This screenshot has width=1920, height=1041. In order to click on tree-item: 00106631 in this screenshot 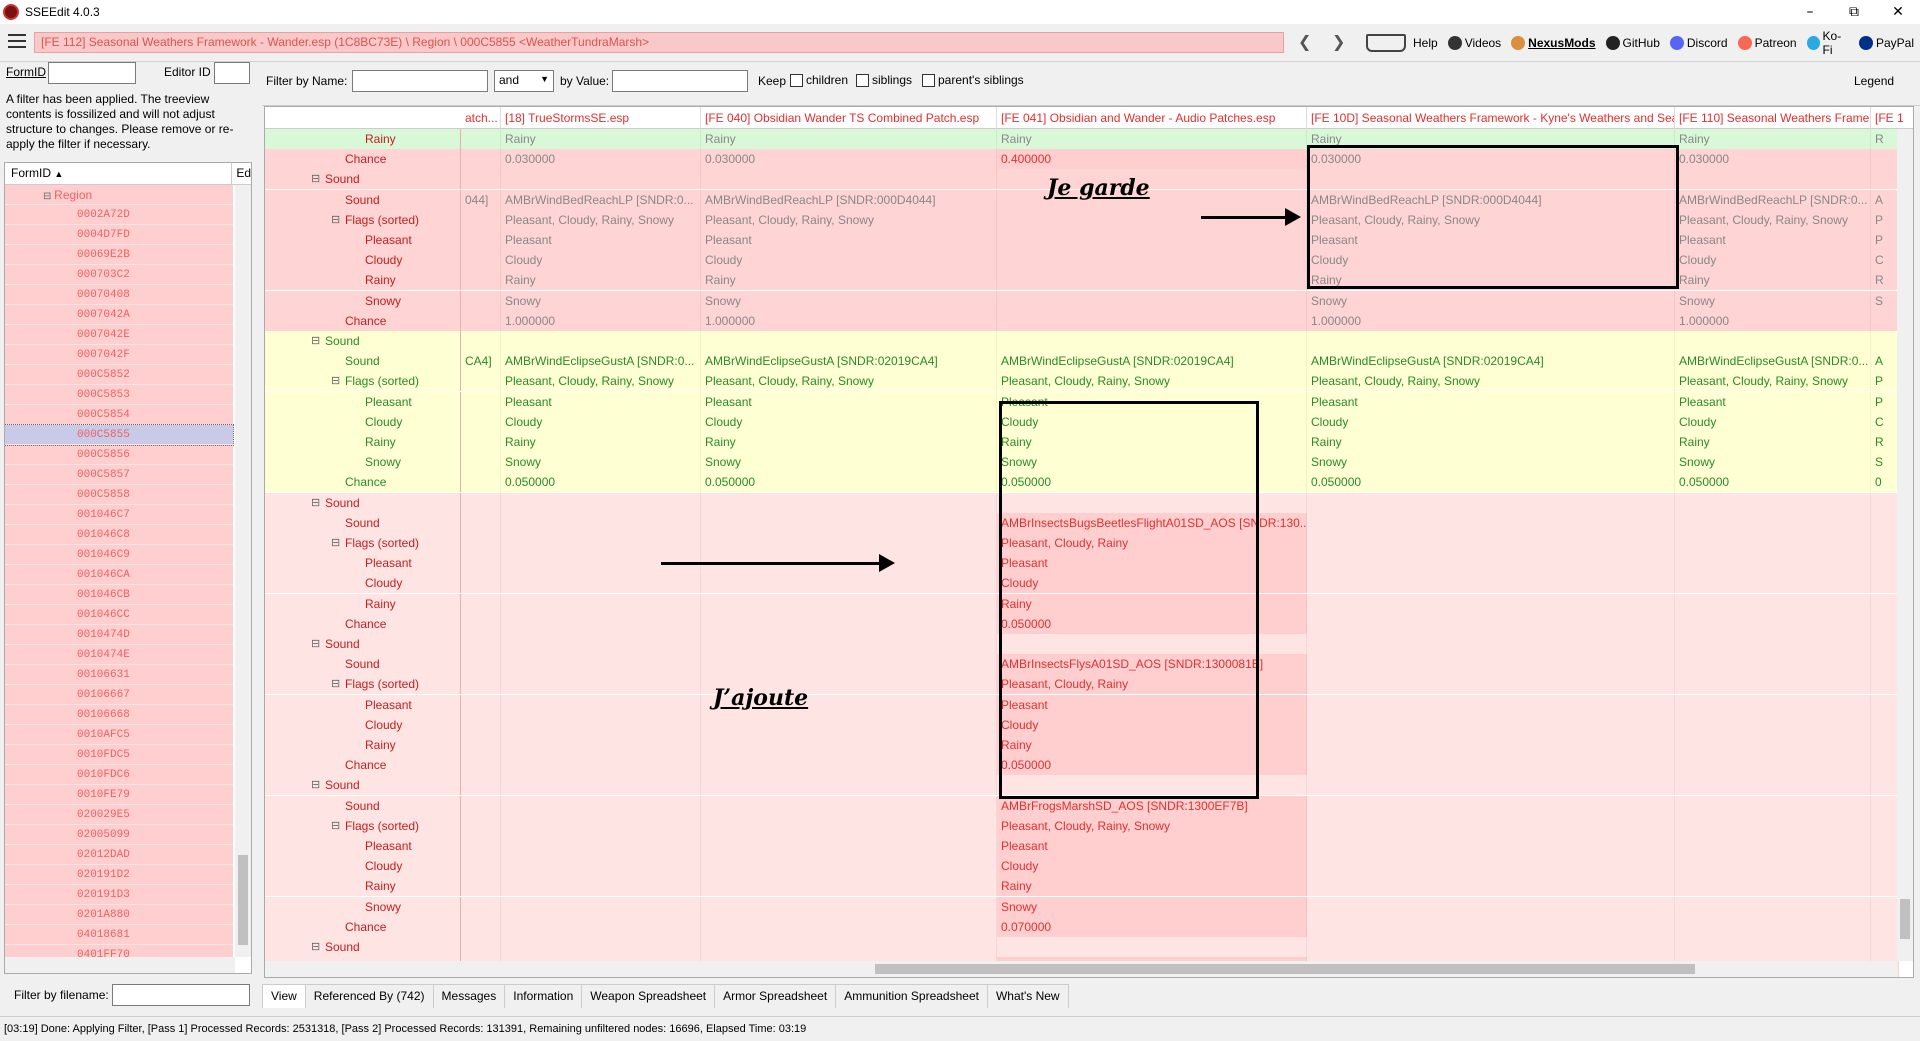, I will do `click(119, 675)`.